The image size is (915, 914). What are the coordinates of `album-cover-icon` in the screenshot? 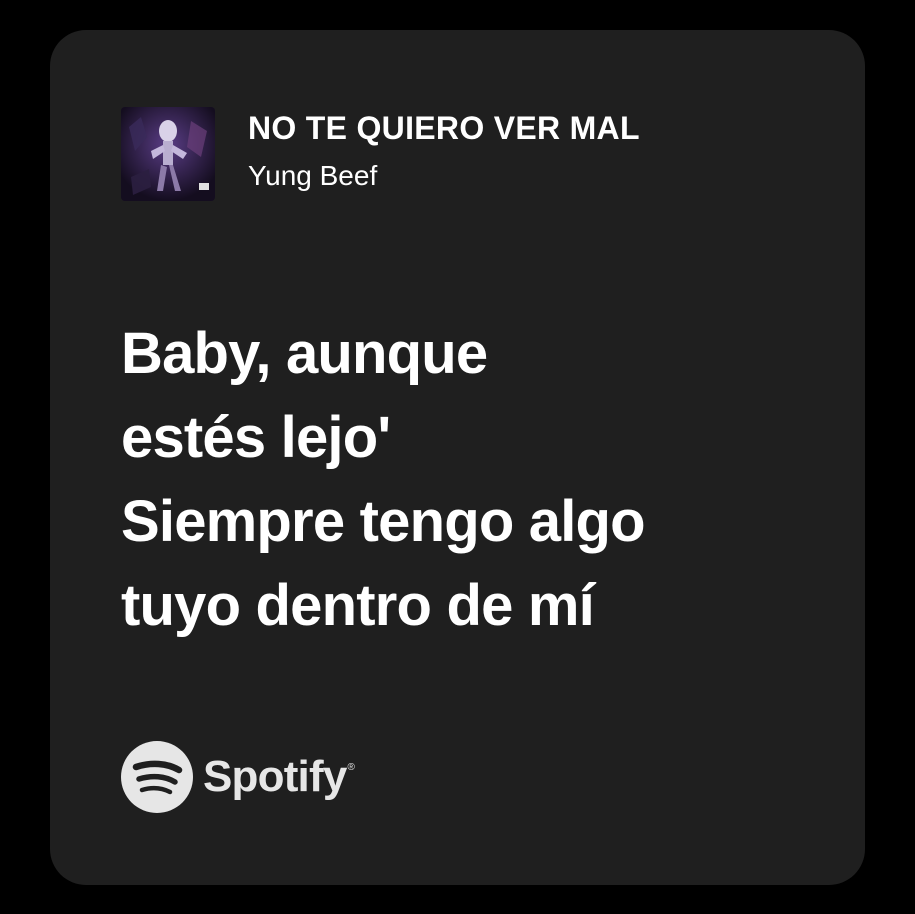 It's located at (168, 154).